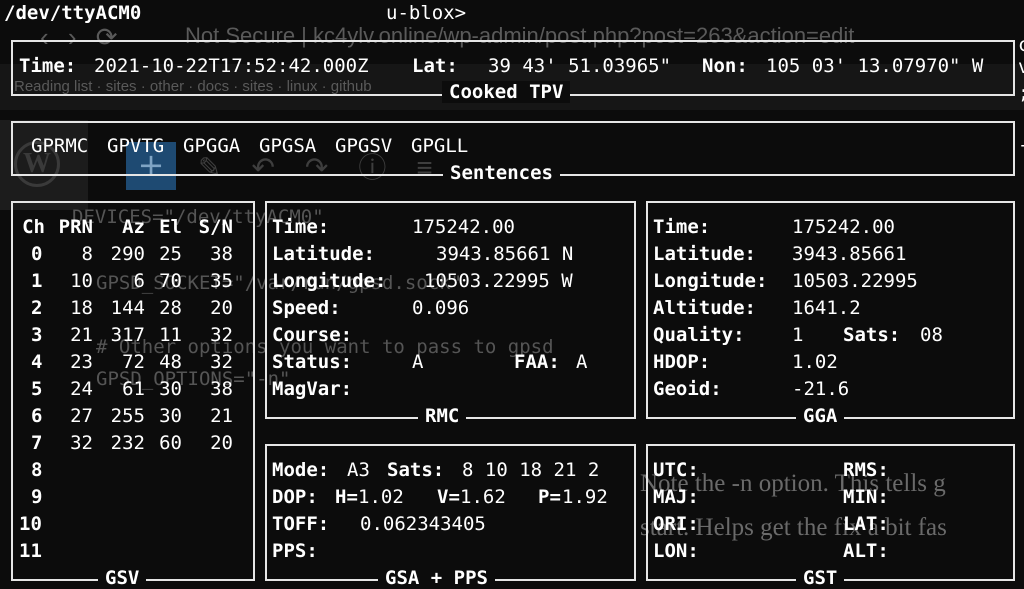  Describe the element at coordinates (37, 389) in the screenshot. I see `gsv-channel: 5` at that location.